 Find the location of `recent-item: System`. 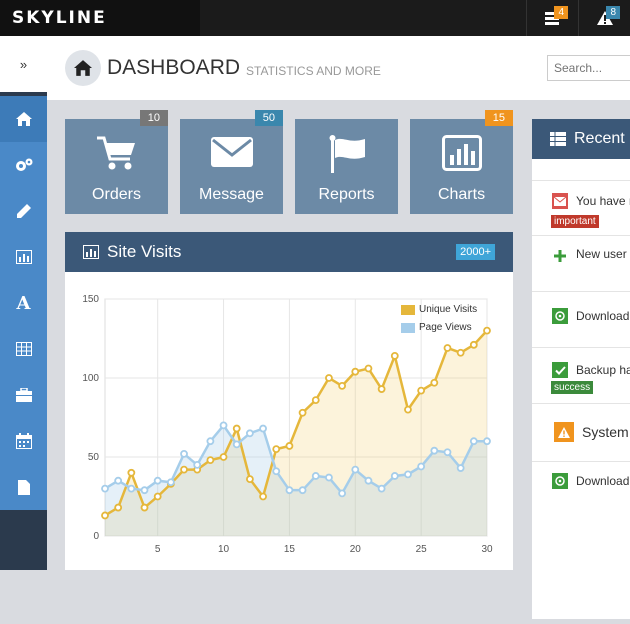

recent-item: System is located at coordinates (581, 433).